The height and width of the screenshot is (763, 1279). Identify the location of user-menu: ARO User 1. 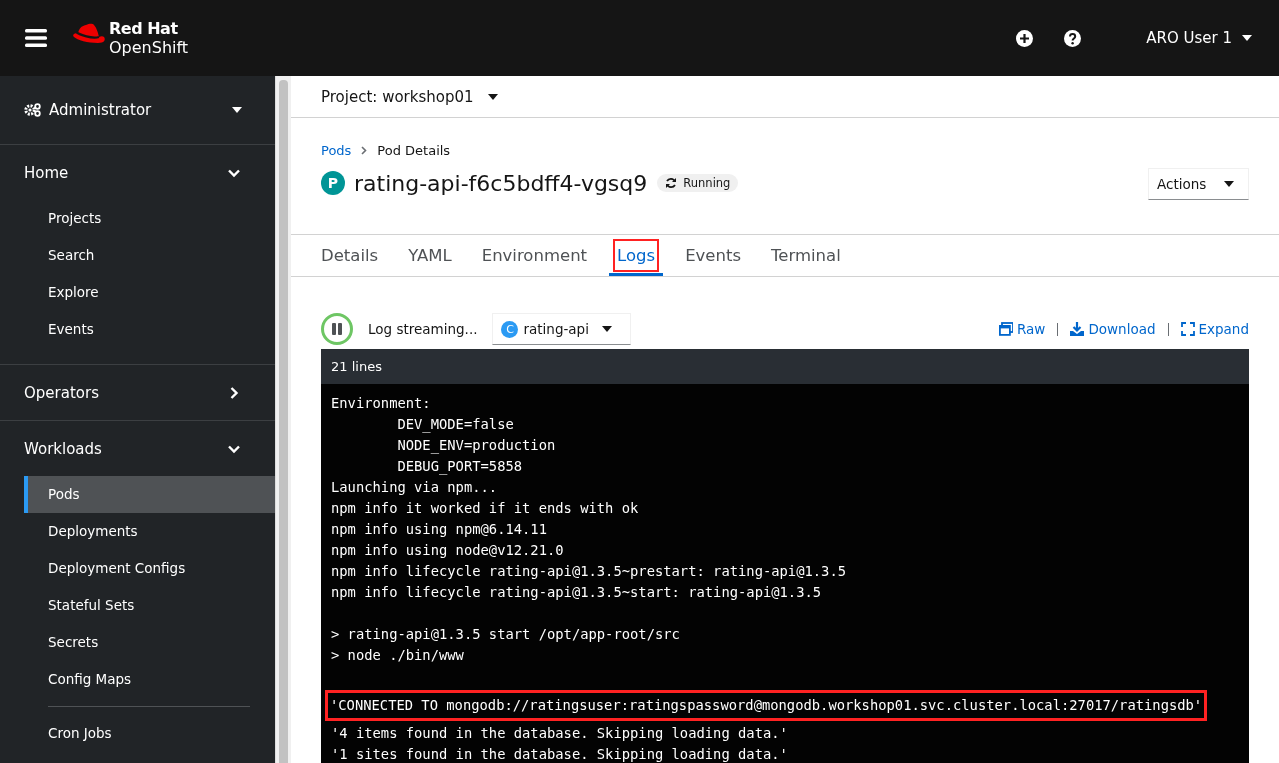
(1199, 38).